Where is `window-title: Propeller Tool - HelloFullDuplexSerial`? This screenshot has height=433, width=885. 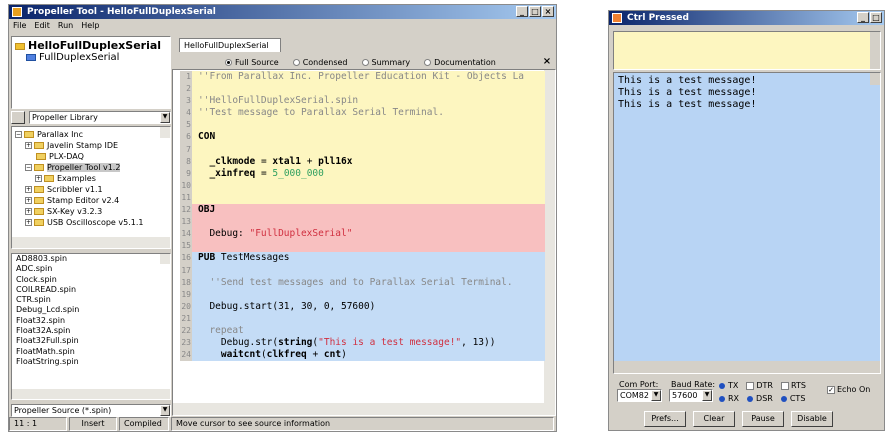
window-title: Propeller Tool - HelloFullDuplexSerial is located at coordinates (121, 12).